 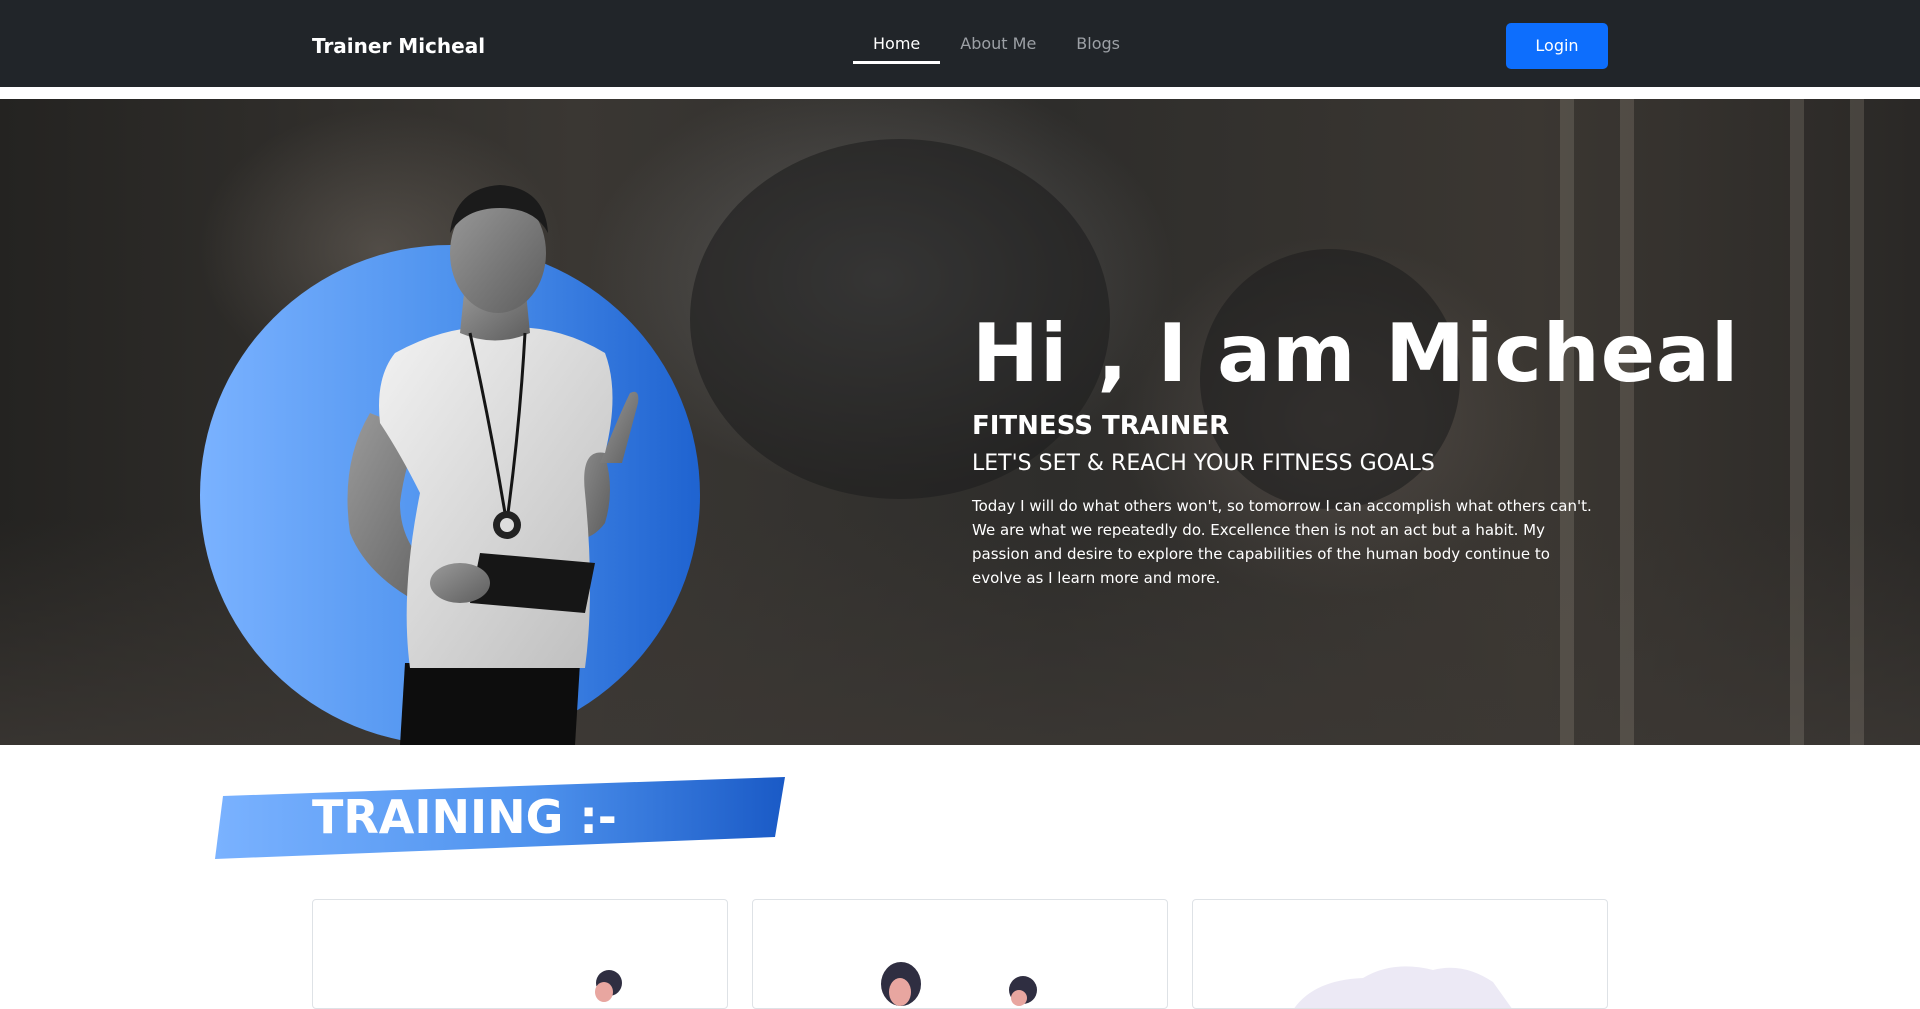 I want to click on nav-links: Home About Me Blogs, so click(x=996, y=44).